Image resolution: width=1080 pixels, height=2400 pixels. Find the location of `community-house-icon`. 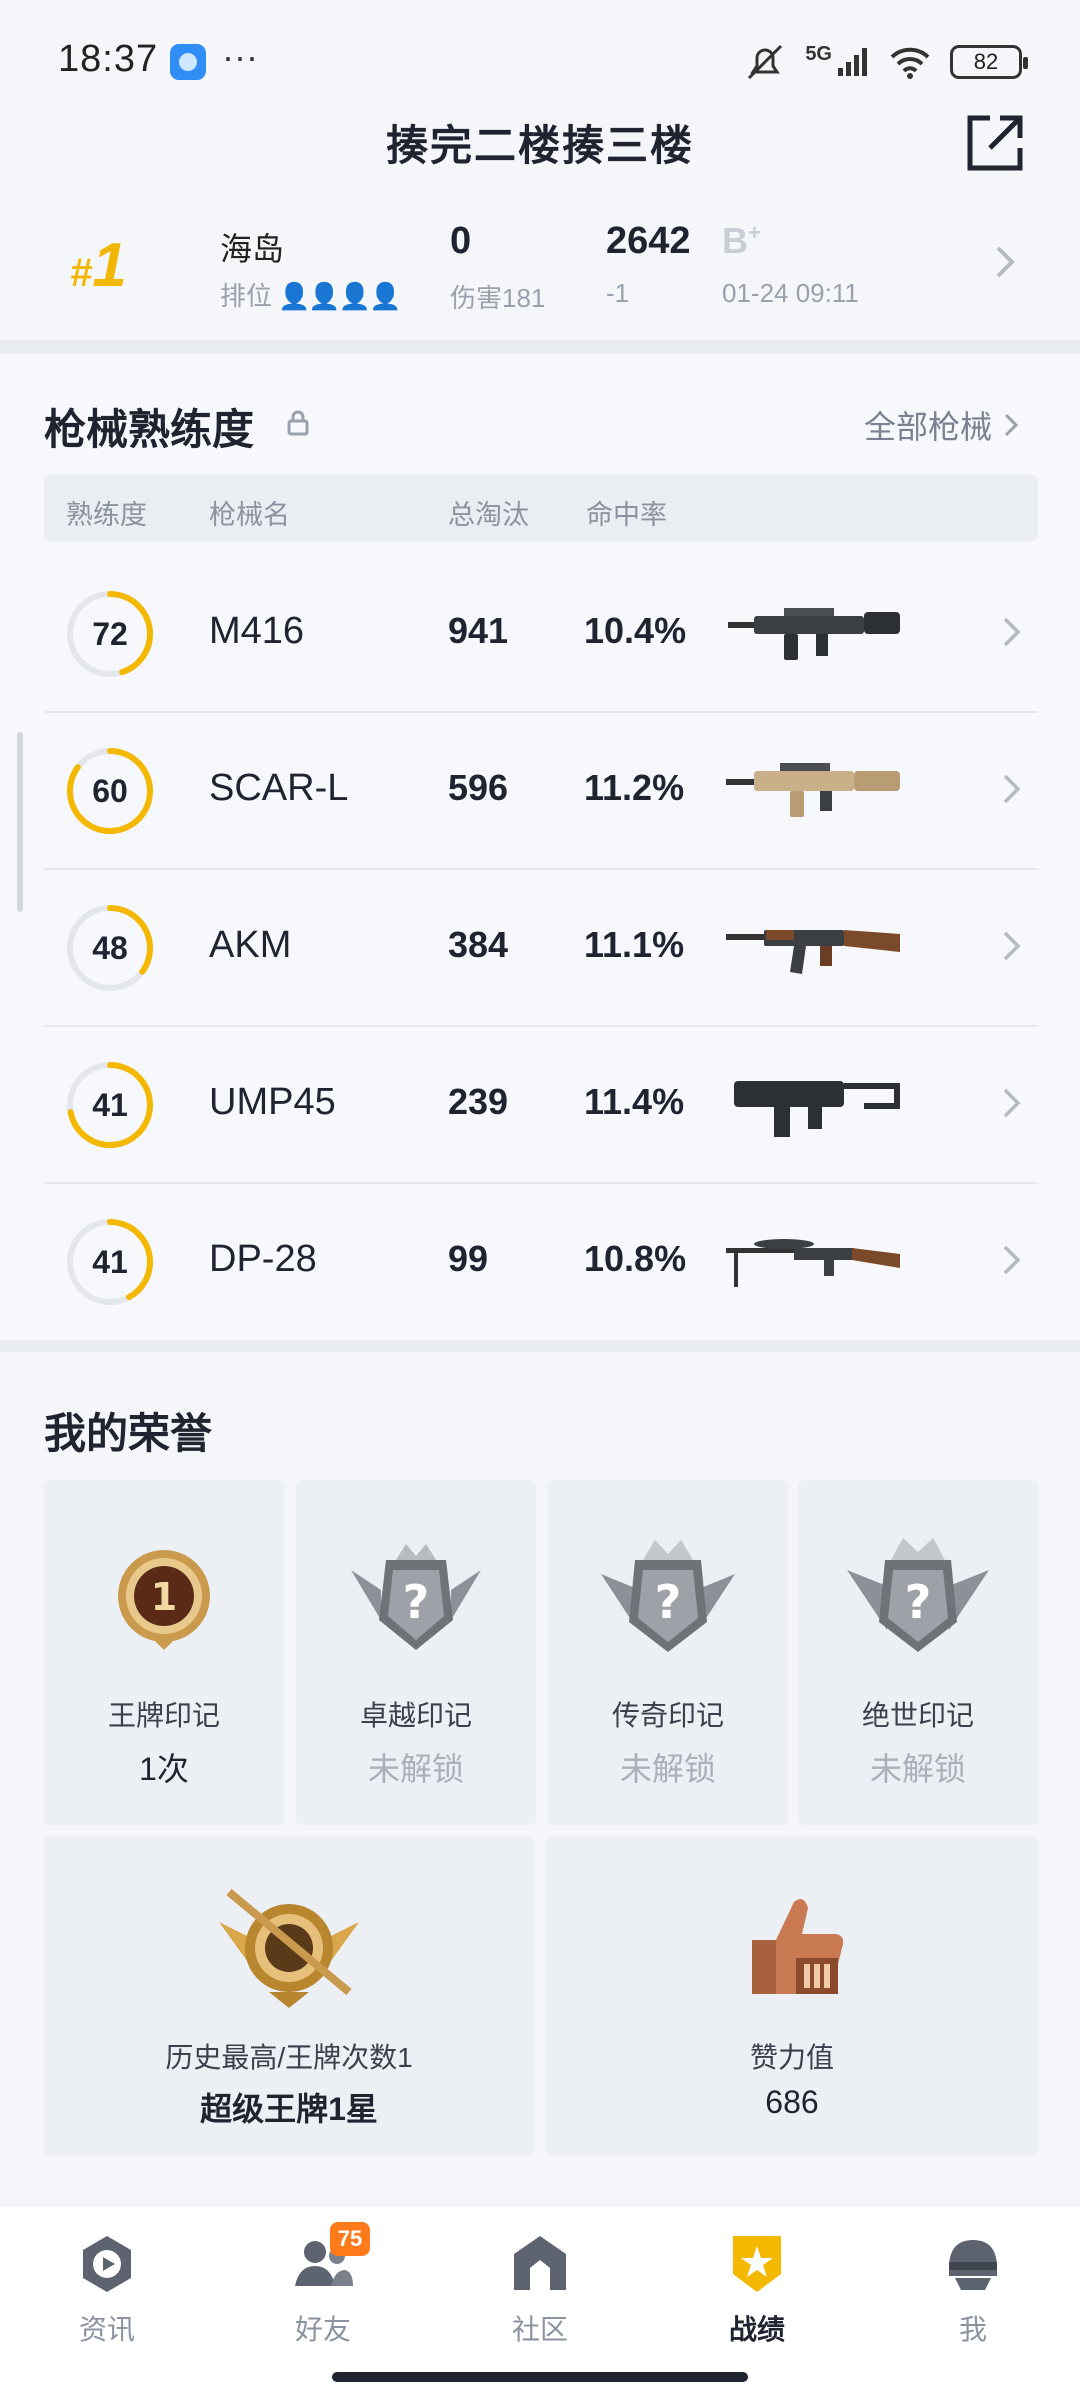

community-house-icon is located at coordinates (540, 2263).